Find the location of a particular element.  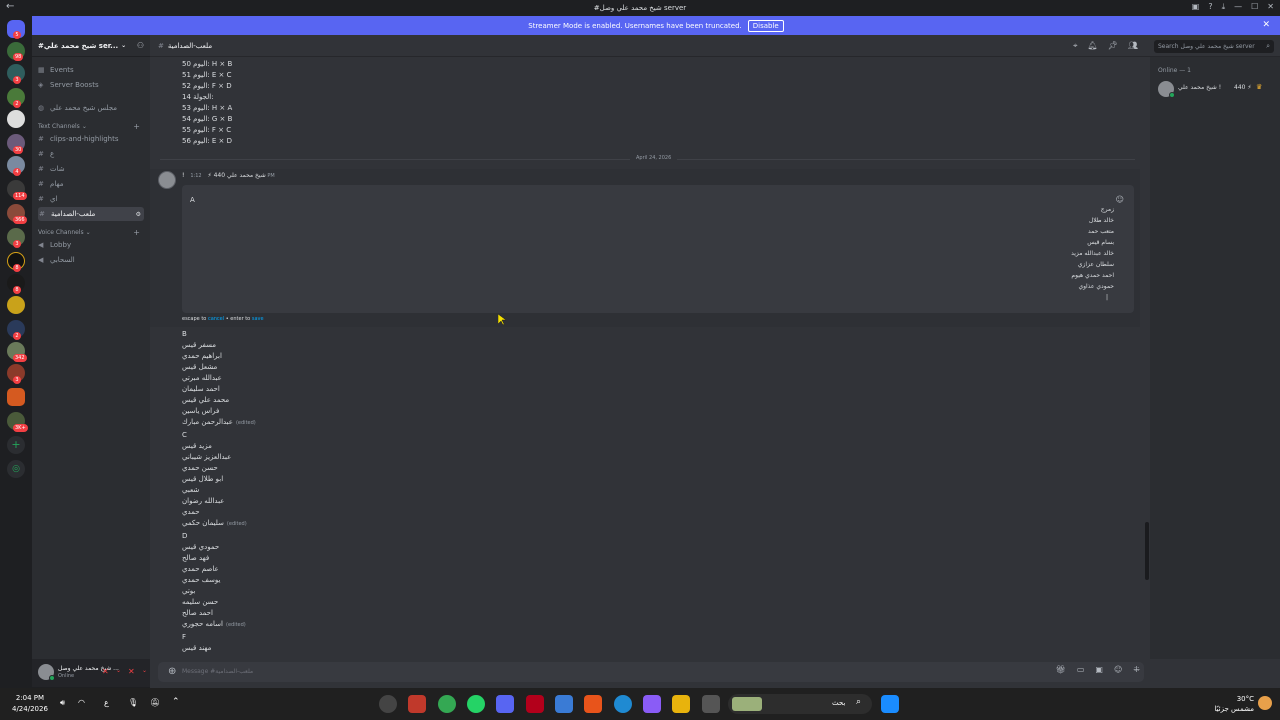

minimize-icon: — is located at coordinates (1238, 7).